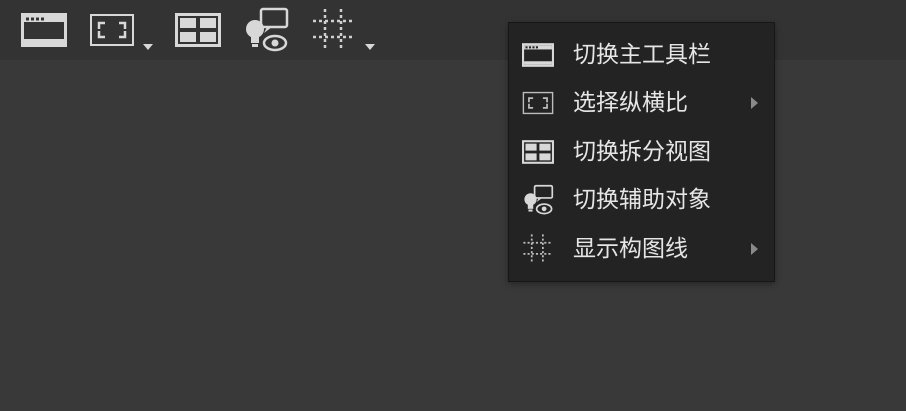 This screenshot has height=411, width=906. I want to click on menu-item-show-composition-lines: 显示构图线, so click(641, 249).